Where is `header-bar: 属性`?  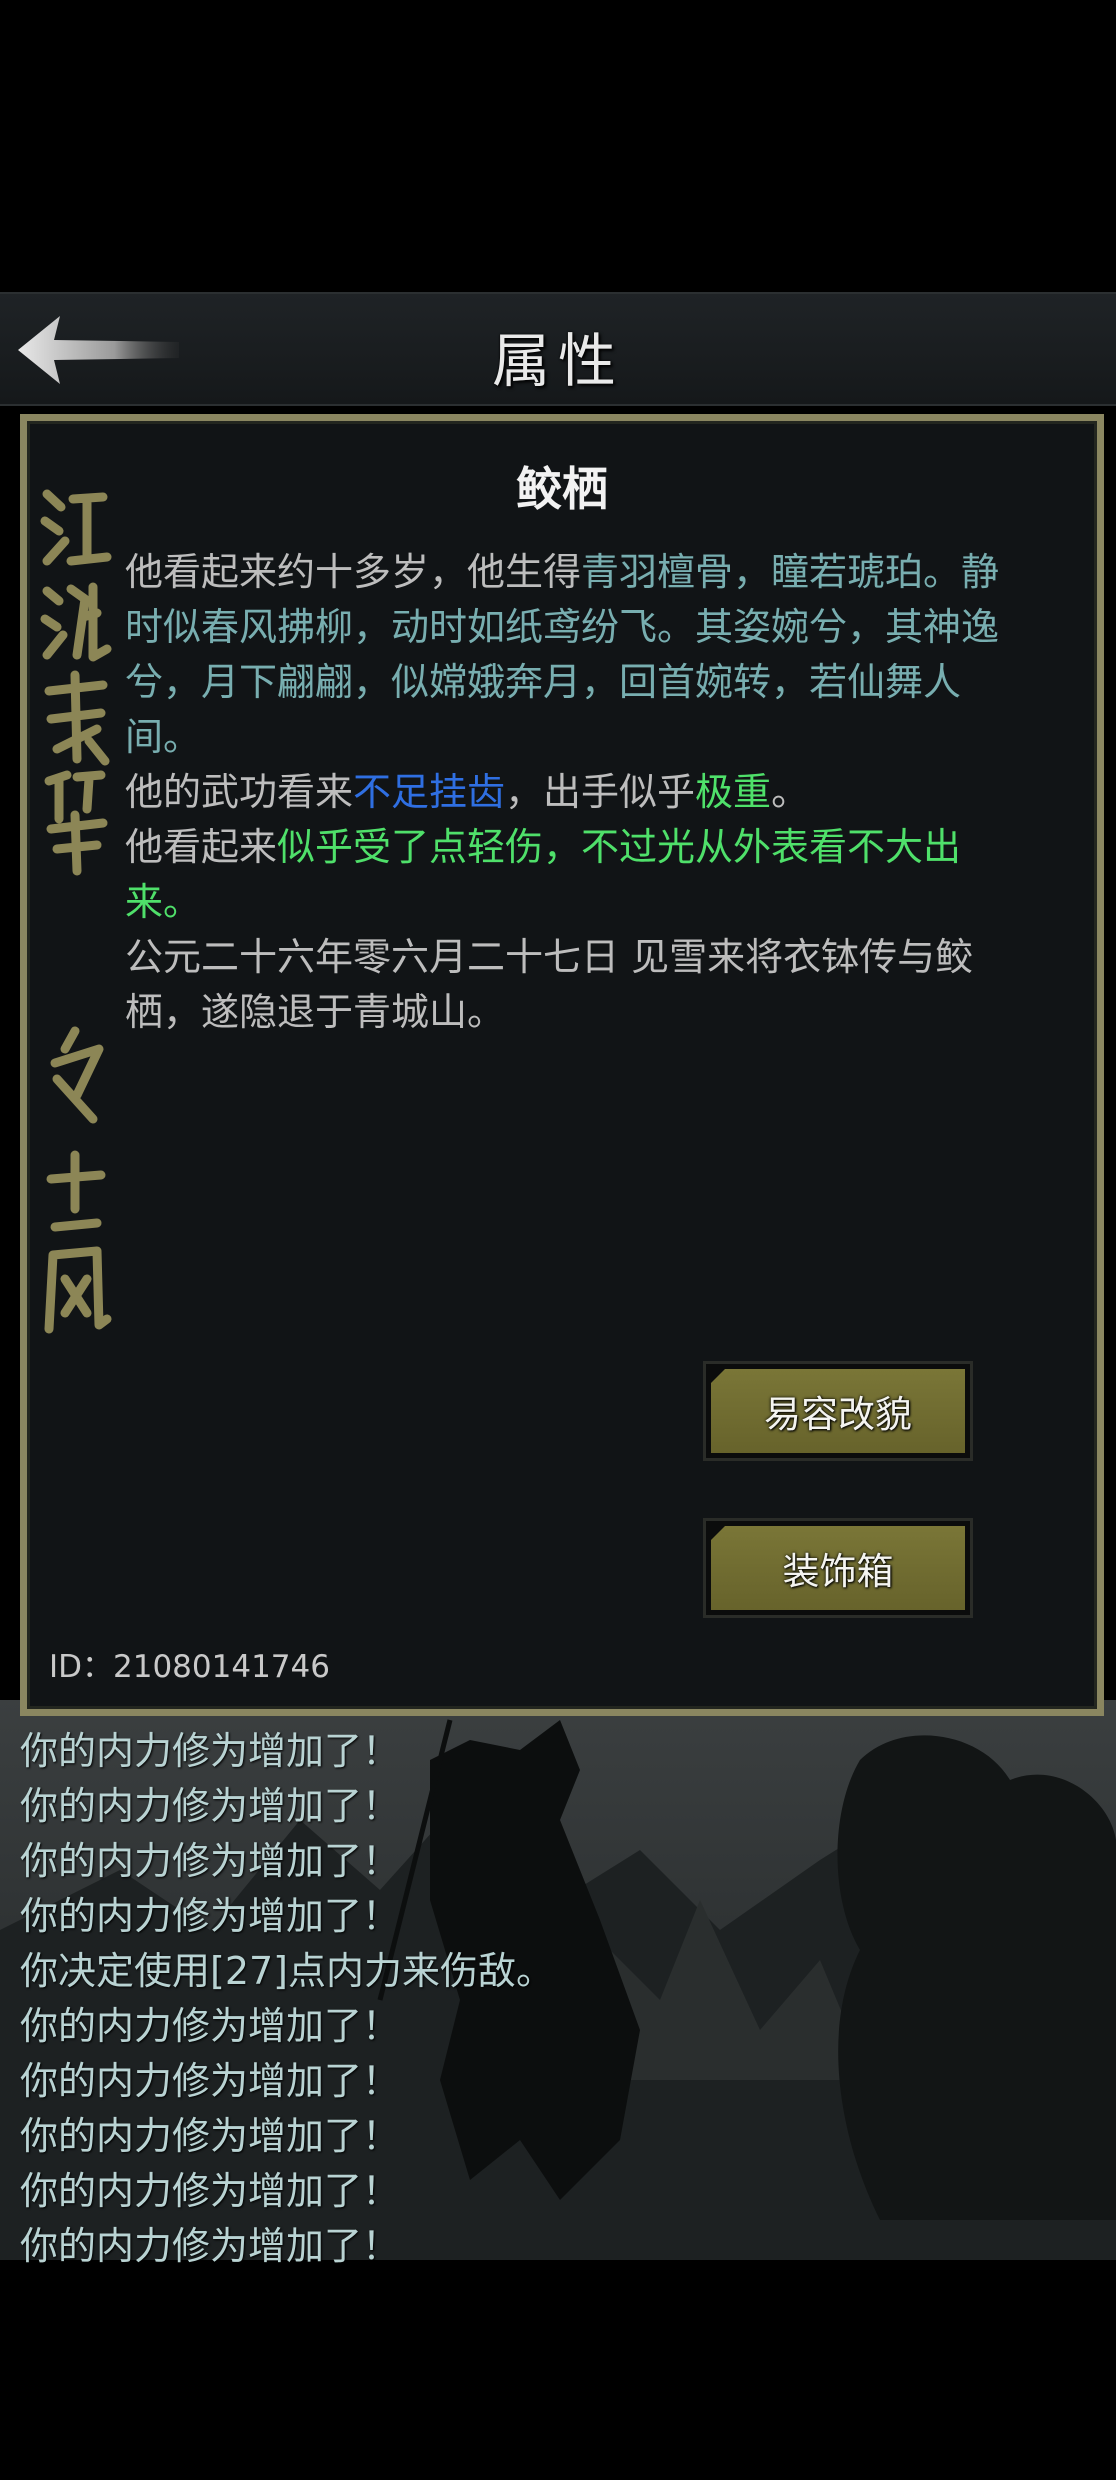 header-bar: 属性 is located at coordinates (558, 349).